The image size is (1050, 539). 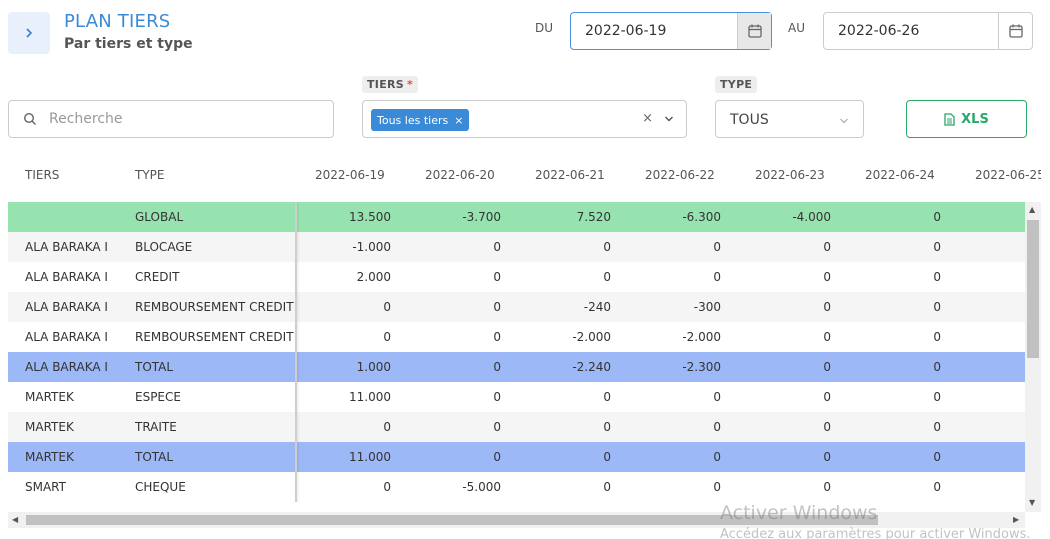 What do you see at coordinates (516, 427) in the screenshot?
I see `table-row: MARTEK TRAITE 0 0 0 0 0 0` at bounding box center [516, 427].